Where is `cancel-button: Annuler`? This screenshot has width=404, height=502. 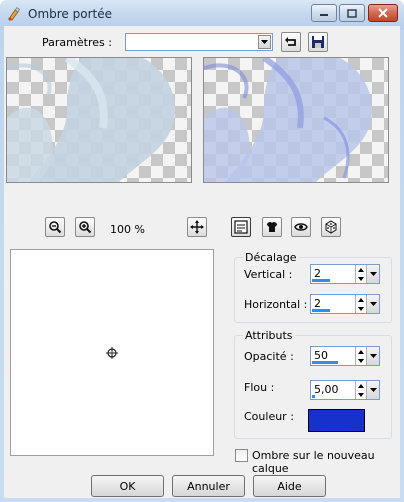
cancel-button: Annuler is located at coordinates (208, 486).